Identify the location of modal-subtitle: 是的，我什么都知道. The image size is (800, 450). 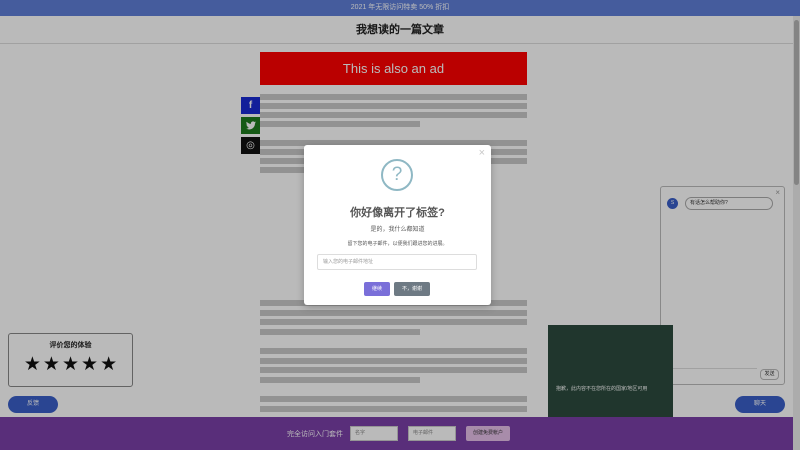
(397, 230).